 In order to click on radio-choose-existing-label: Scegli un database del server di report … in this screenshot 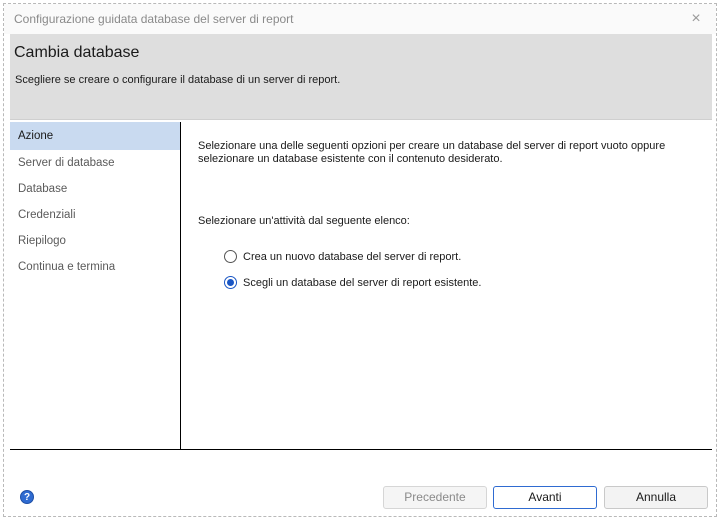, I will do `click(362, 282)`.